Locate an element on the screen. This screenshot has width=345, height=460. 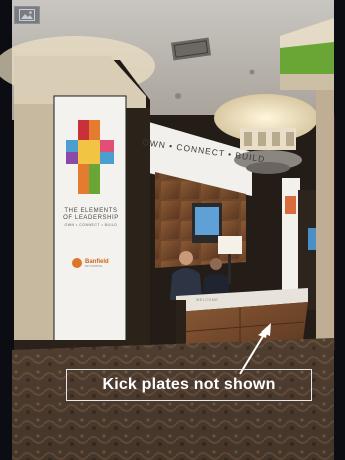
desk-label: WELCOME is located at coordinates (207, 300).